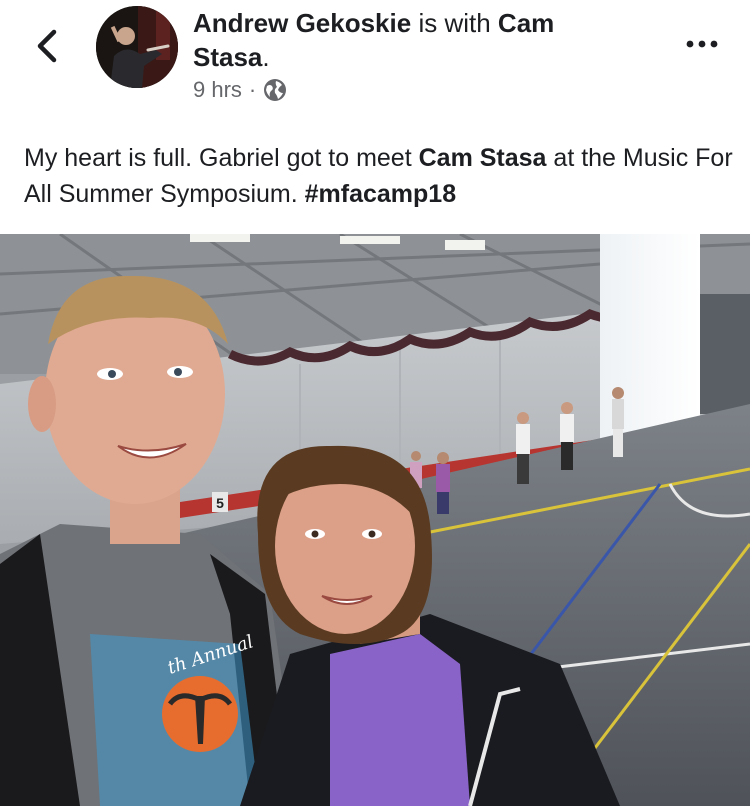 This screenshot has width=750, height=806. What do you see at coordinates (302, 23) in the screenshot?
I see `author-name: Andrew Gekoskie` at bounding box center [302, 23].